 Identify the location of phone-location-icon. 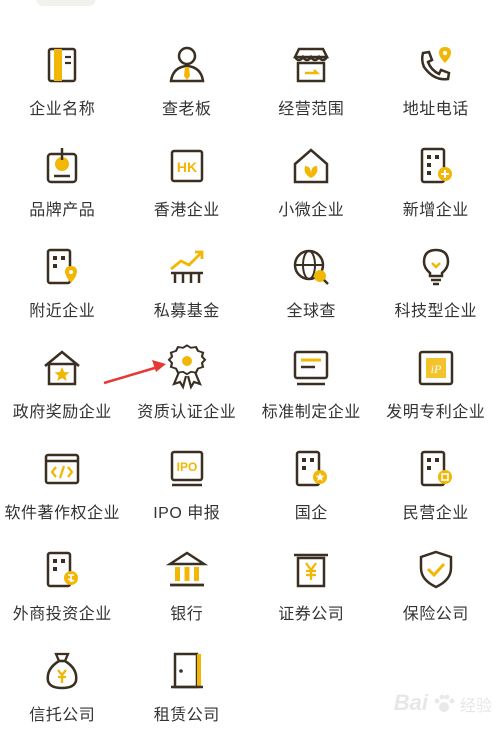
(436, 65).